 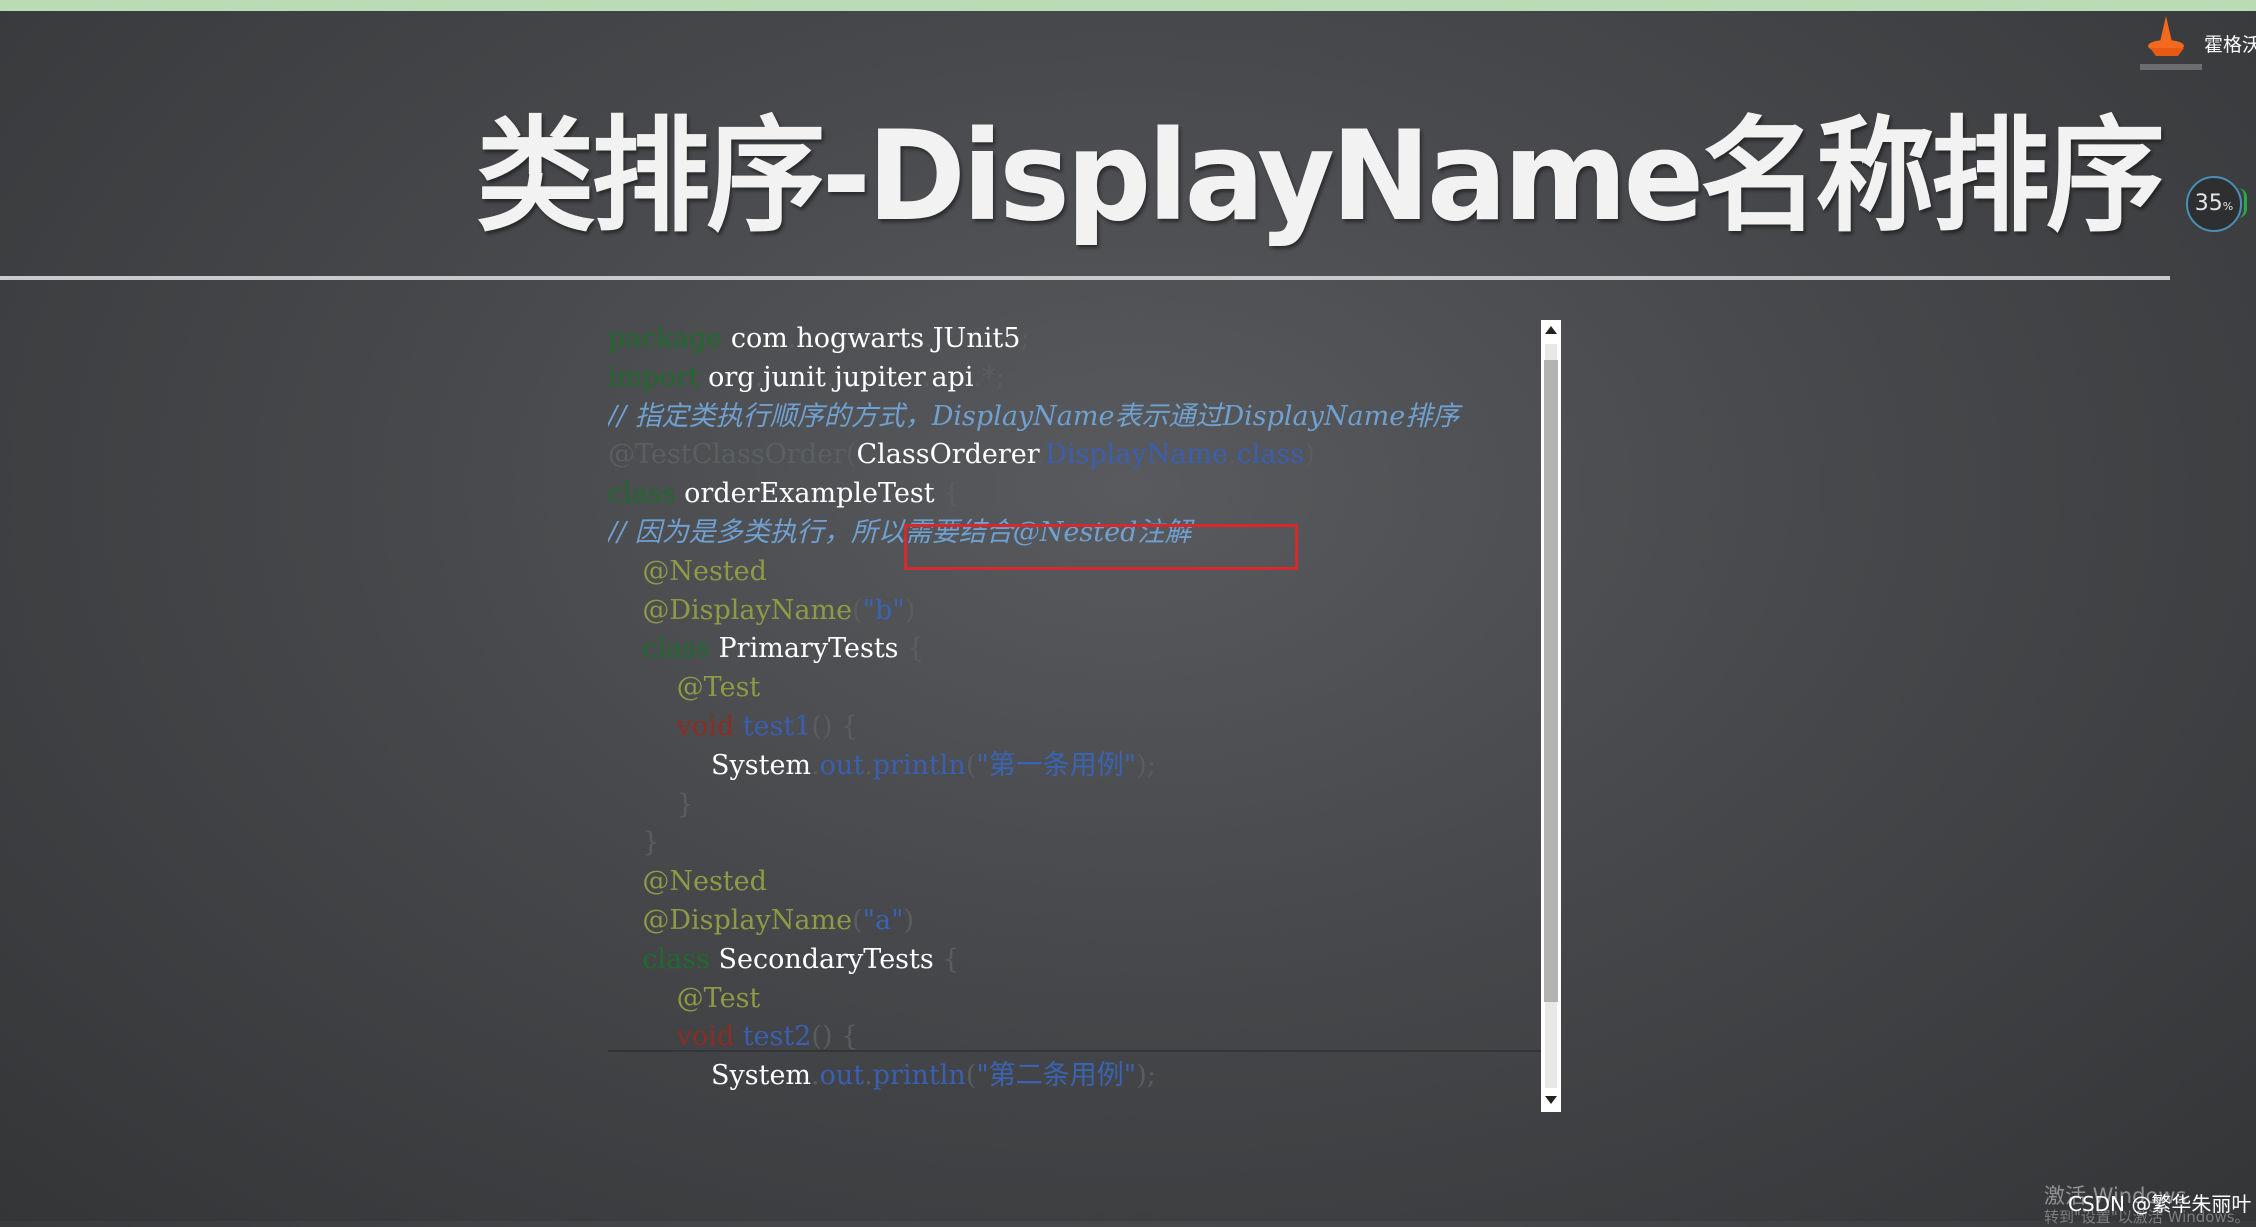 What do you see at coordinates (1025, 338) in the screenshot?
I see `code-token: ;` at bounding box center [1025, 338].